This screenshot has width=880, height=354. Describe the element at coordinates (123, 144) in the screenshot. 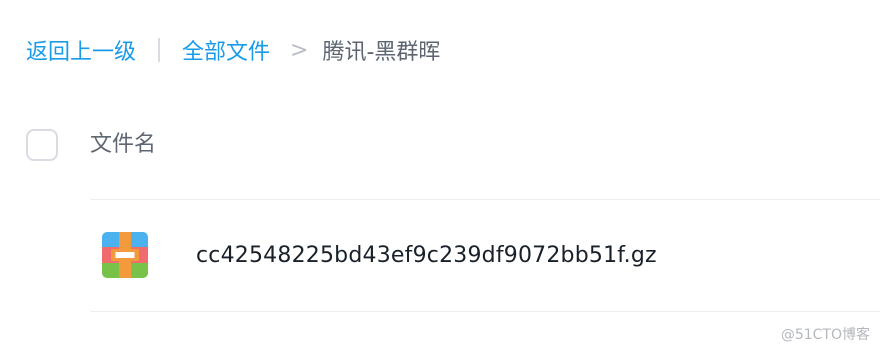

I see `filename-column-header: 文件名` at that location.